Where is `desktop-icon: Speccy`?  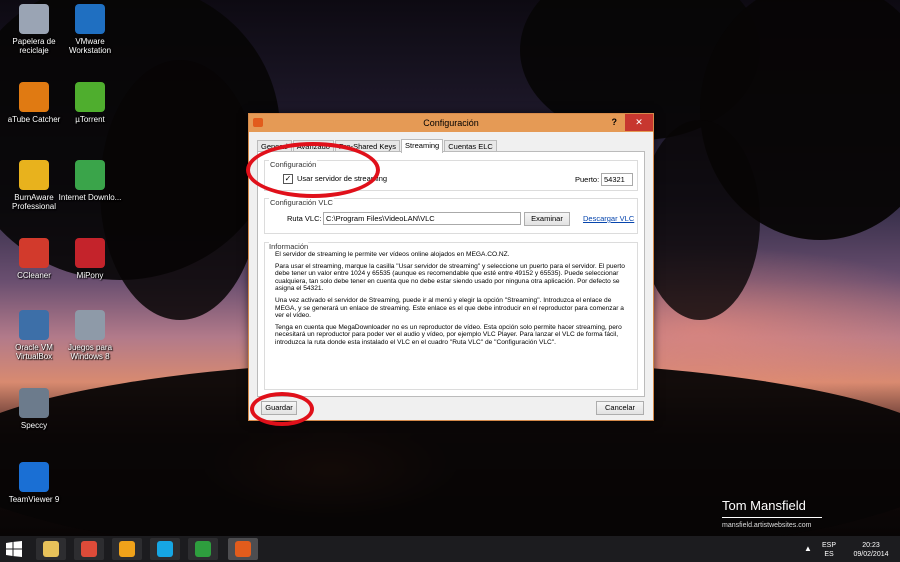
desktop-icon: Speccy is located at coordinates (34, 409).